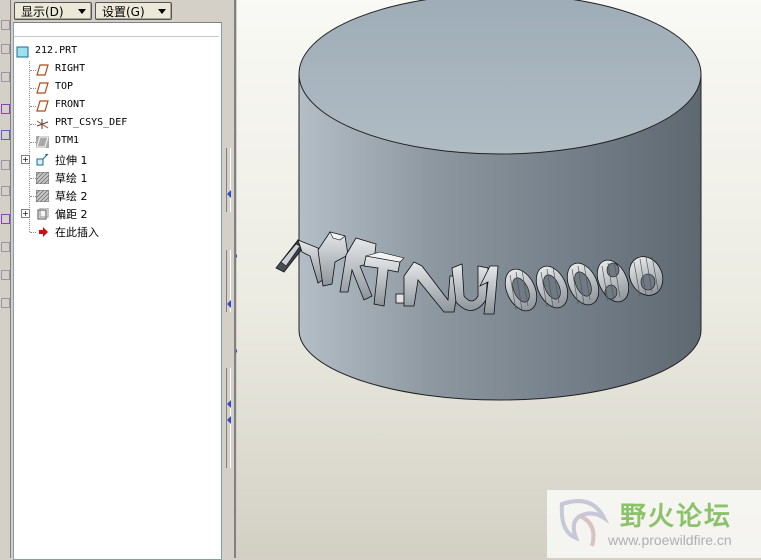 The height and width of the screenshot is (560, 761). I want to click on display-menu-button: 显示(D), so click(53, 11).